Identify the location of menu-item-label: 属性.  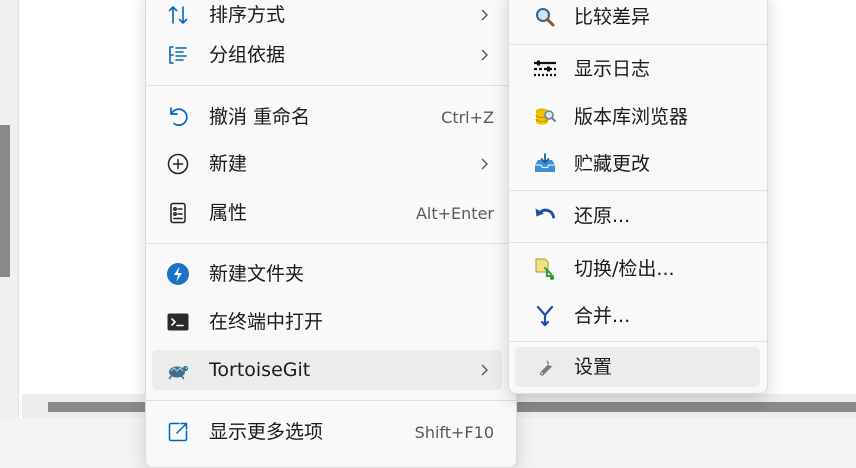
(228, 213).